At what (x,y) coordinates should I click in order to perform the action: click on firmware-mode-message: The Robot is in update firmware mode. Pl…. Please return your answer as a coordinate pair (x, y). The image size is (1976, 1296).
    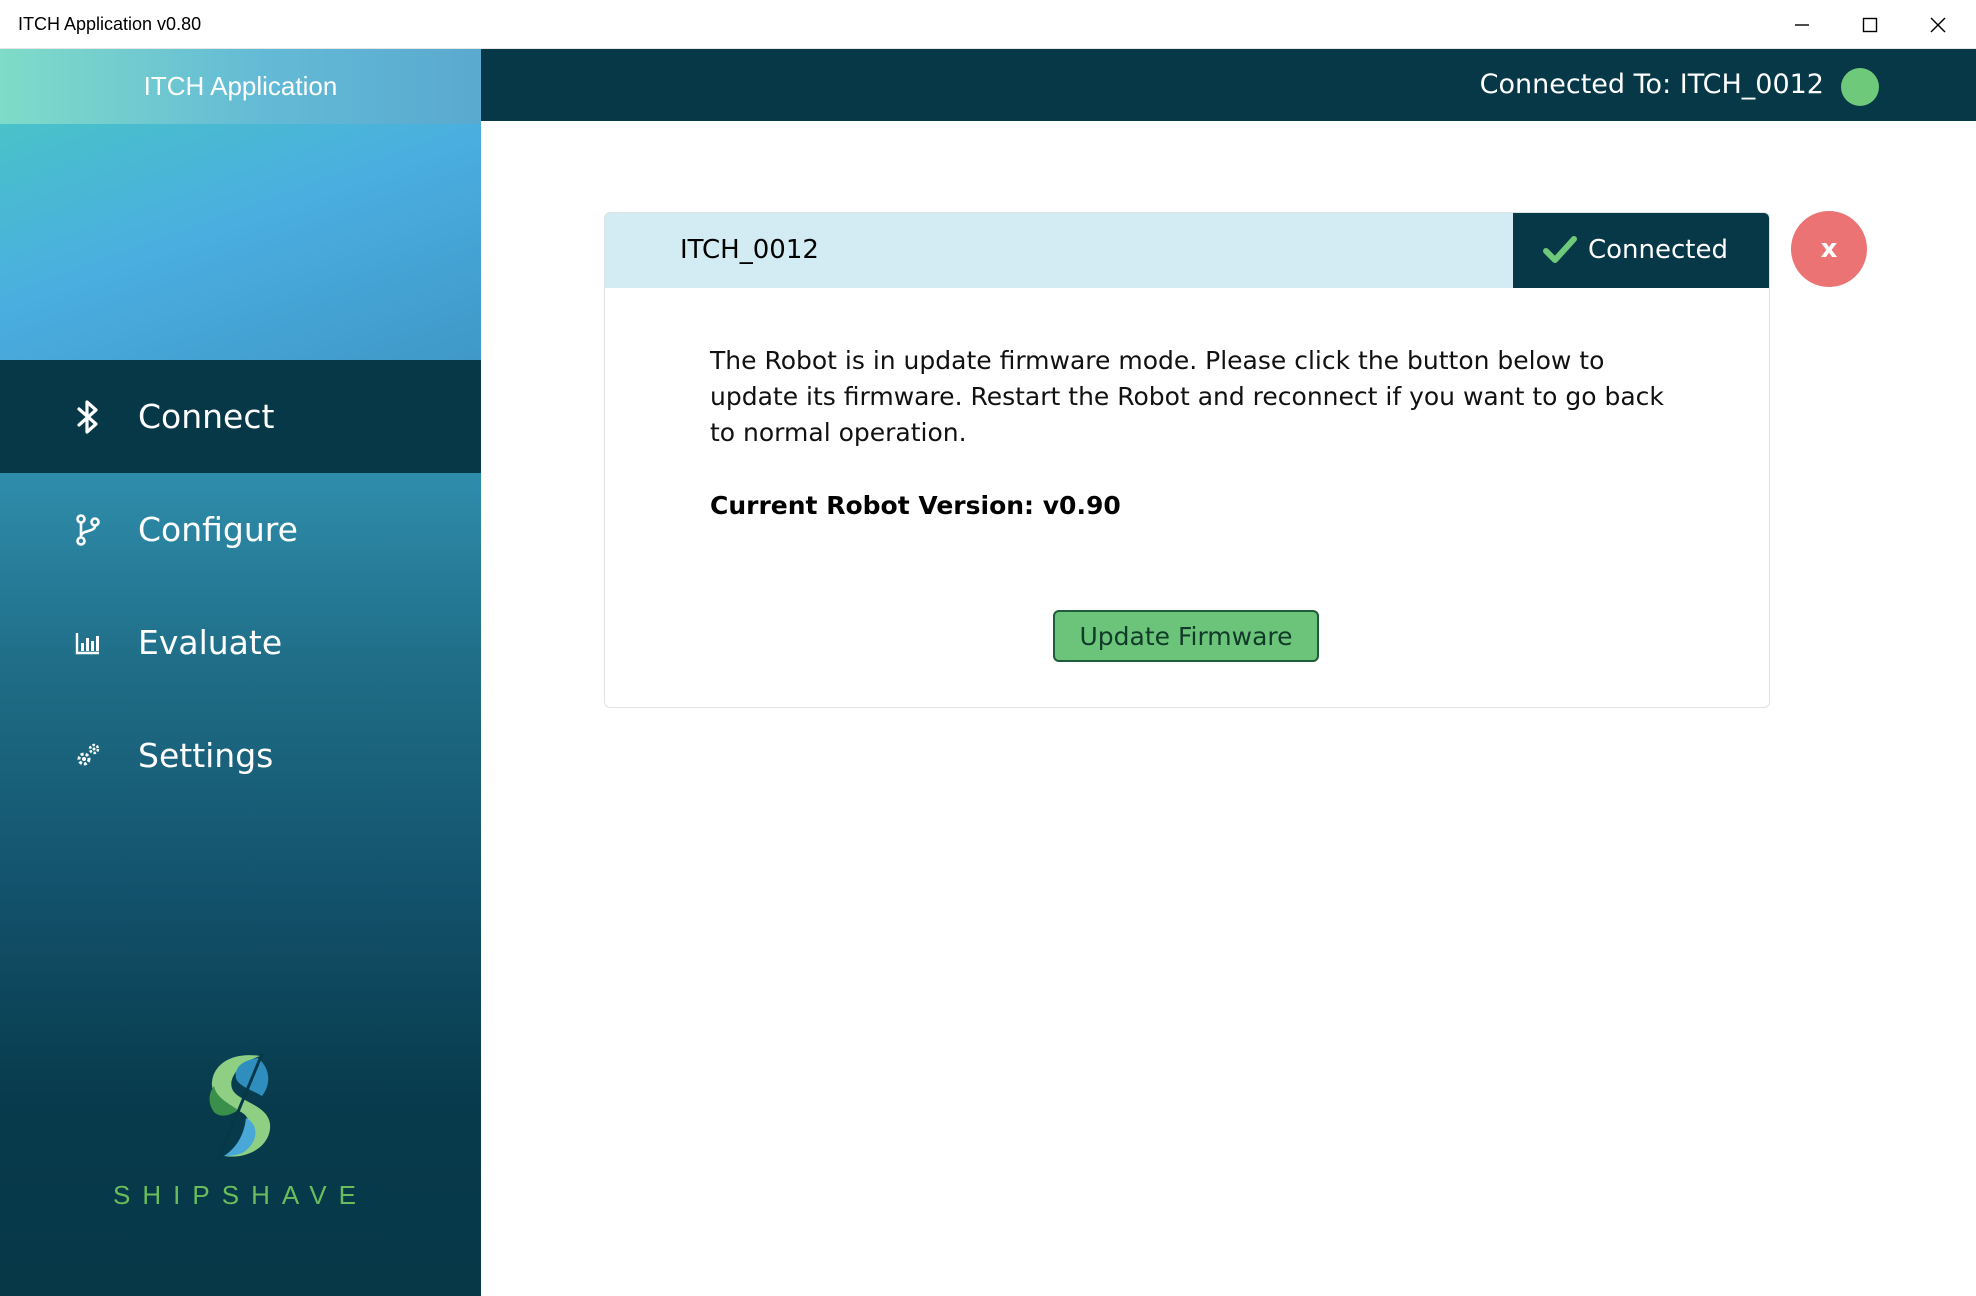
    Looking at the image, I should click on (1187, 396).